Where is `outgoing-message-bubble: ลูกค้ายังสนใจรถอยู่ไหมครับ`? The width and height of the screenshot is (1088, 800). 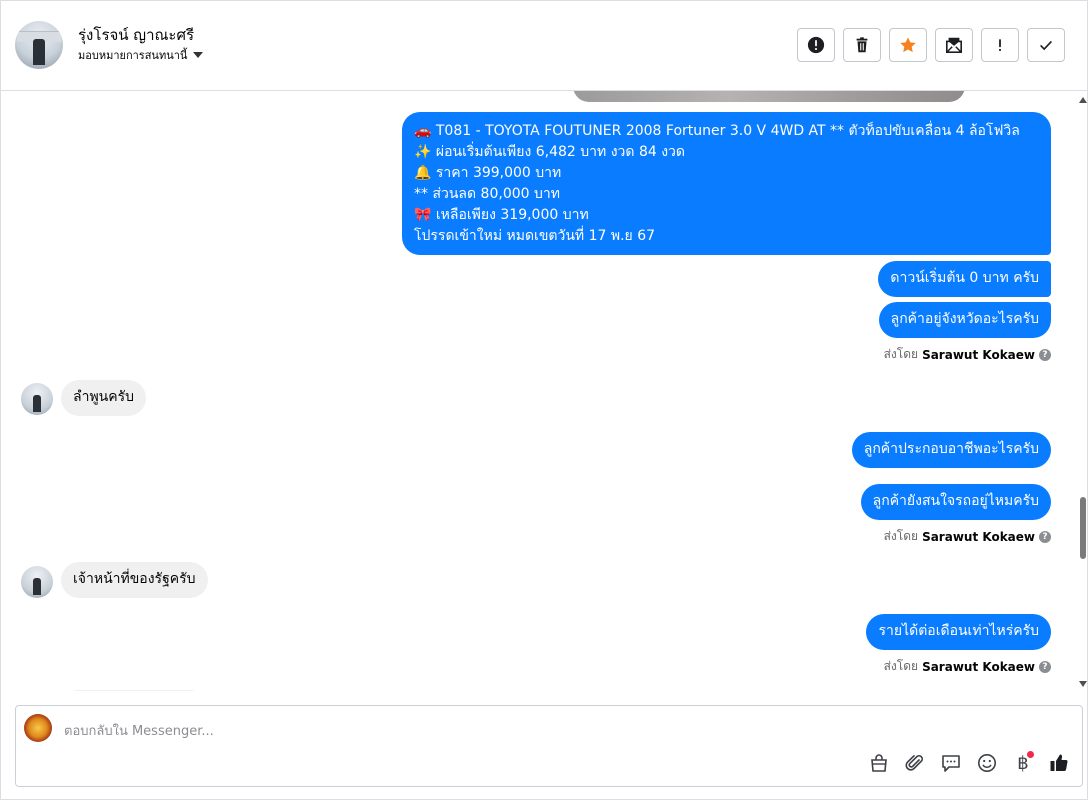 outgoing-message-bubble: ลูกค้ายังสนใจรถอยู่ไหมครับ is located at coordinates (955, 502).